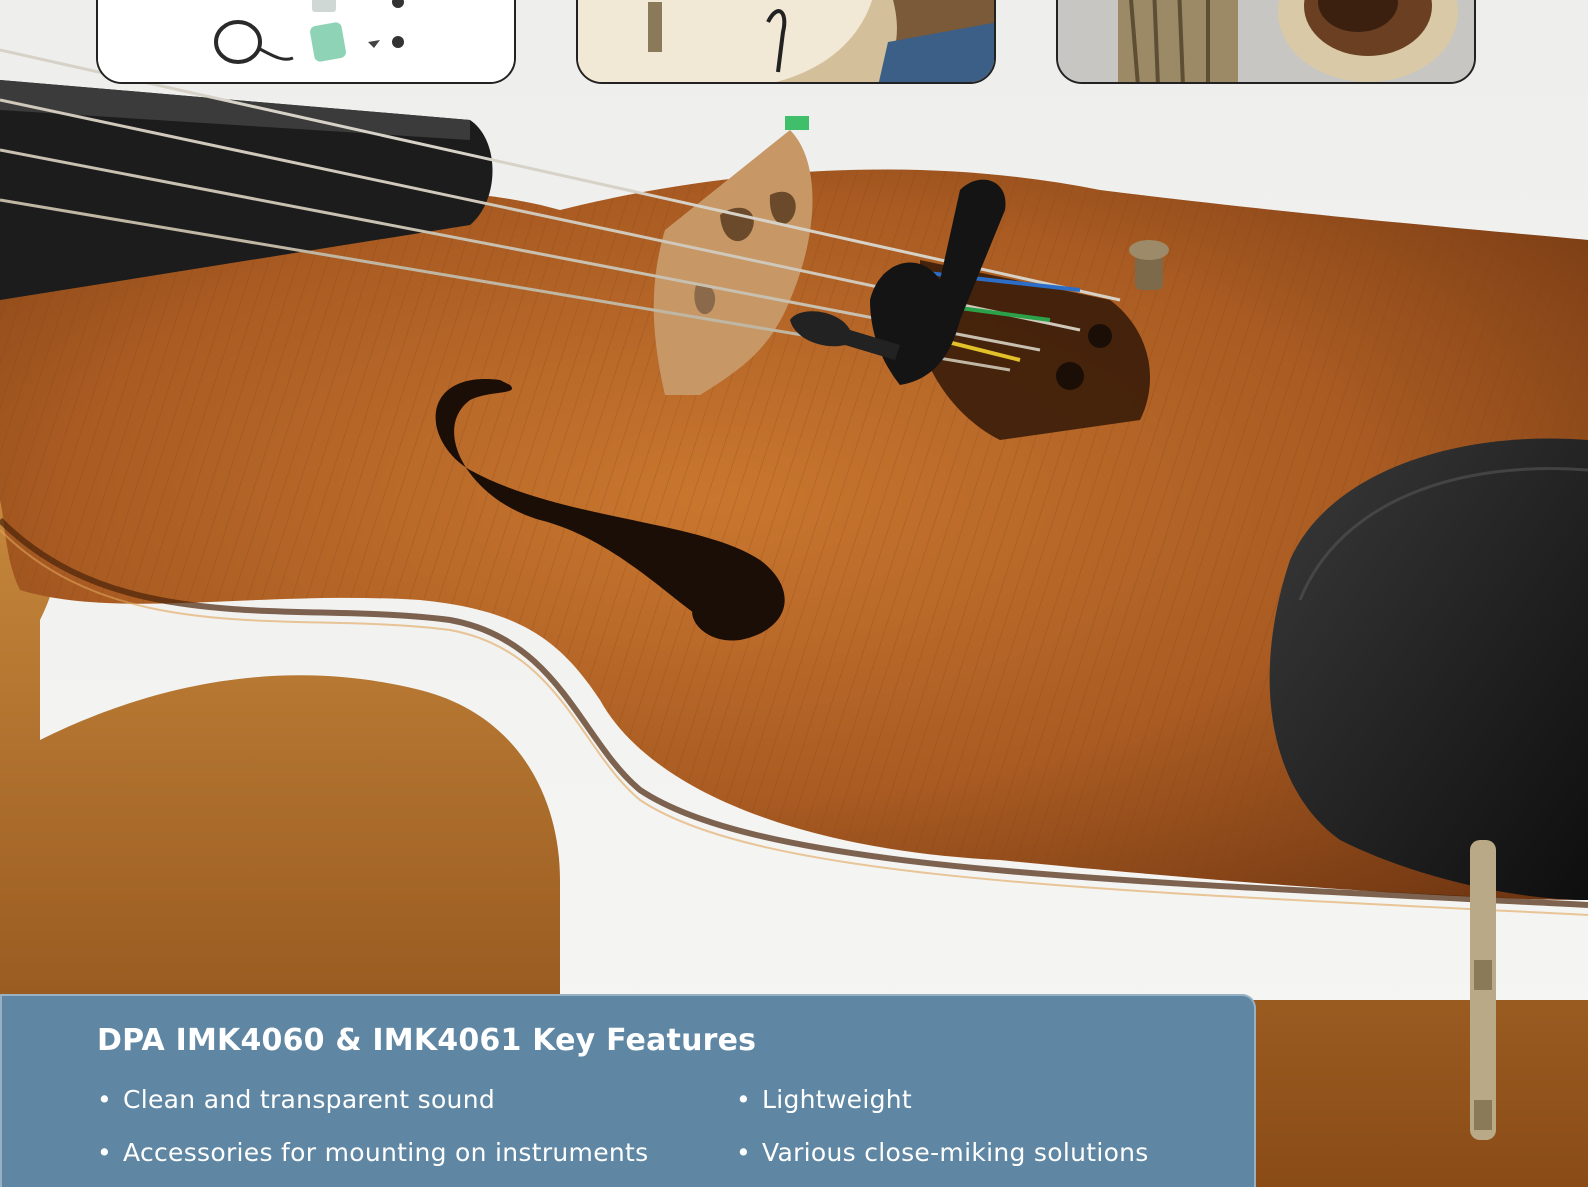  I want to click on feature-text: Lightweight, so click(837, 1099).